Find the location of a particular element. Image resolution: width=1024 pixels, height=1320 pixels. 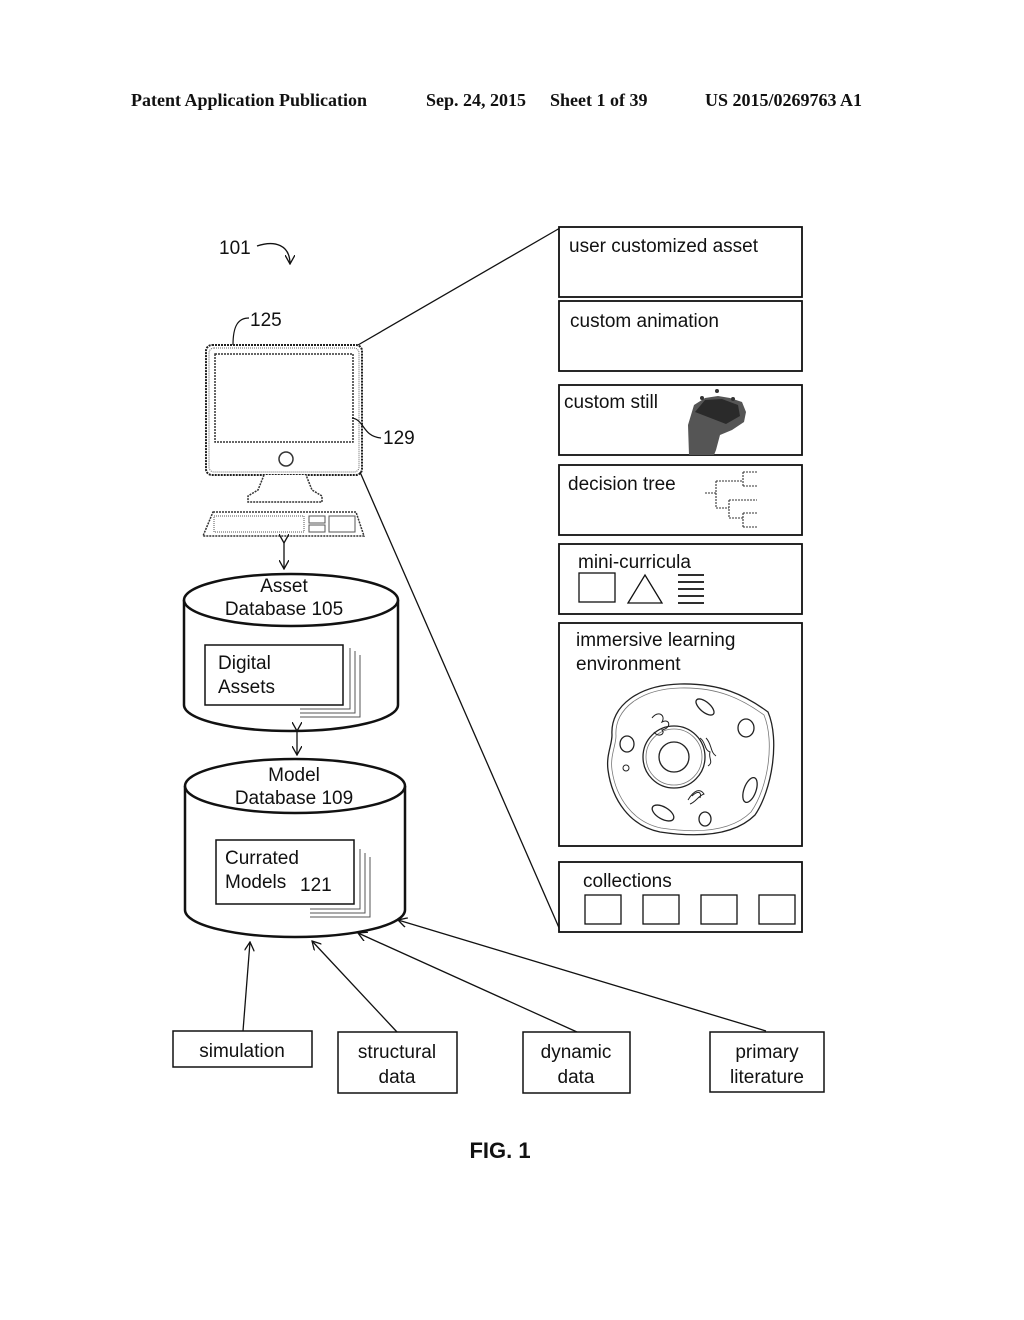

computer-ref-label: 125 is located at coordinates (266, 320).